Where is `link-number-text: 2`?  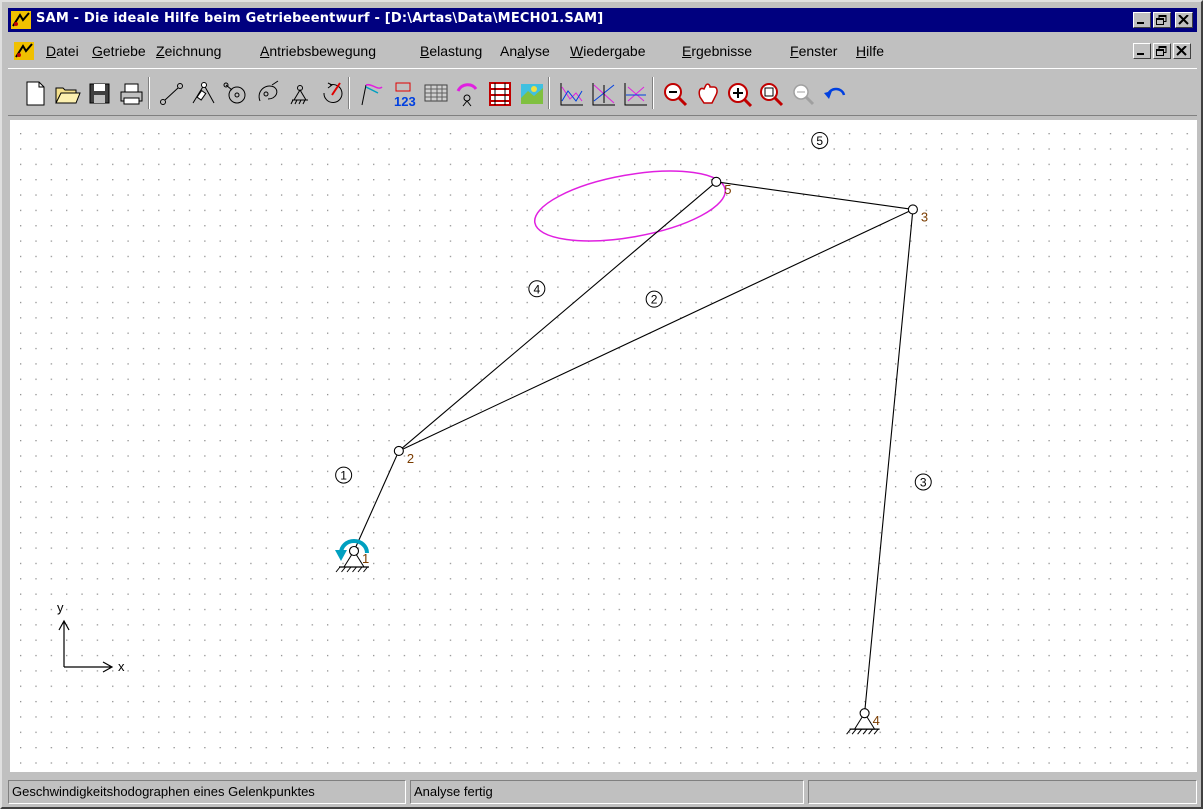
link-number-text: 2 is located at coordinates (654, 300).